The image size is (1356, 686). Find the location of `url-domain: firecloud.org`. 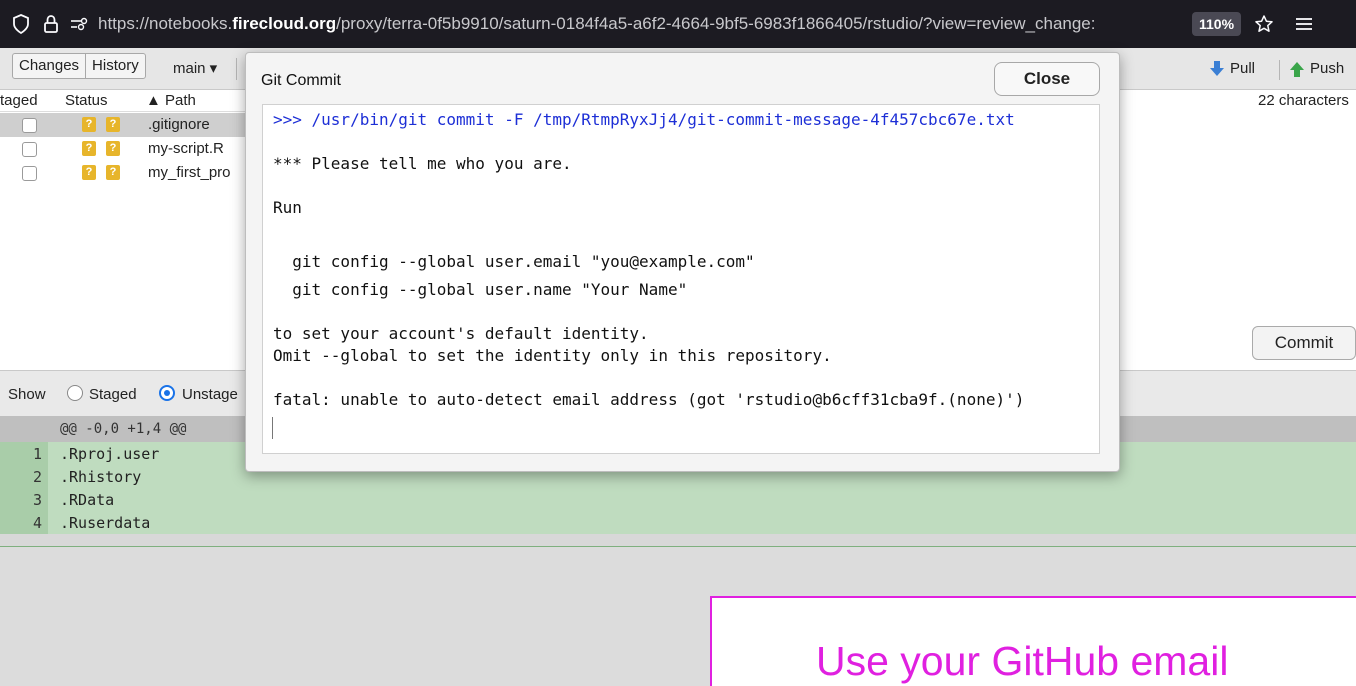

url-domain: firecloud.org is located at coordinates (284, 23).